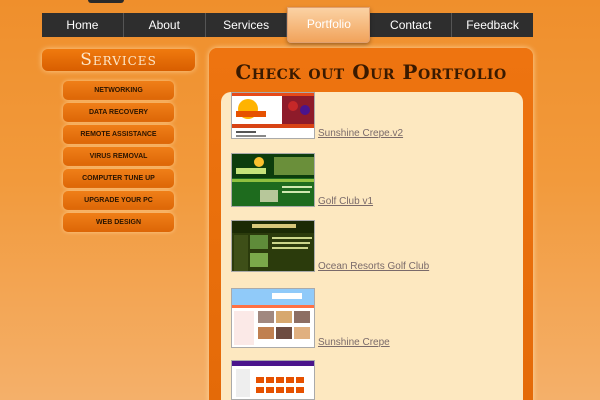 This screenshot has width=600, height=400. Describe the element at coordinates (118, 200) in the screenshot. I see `service-upgrade-pc: UPGRADE YOUR PC` at that location.